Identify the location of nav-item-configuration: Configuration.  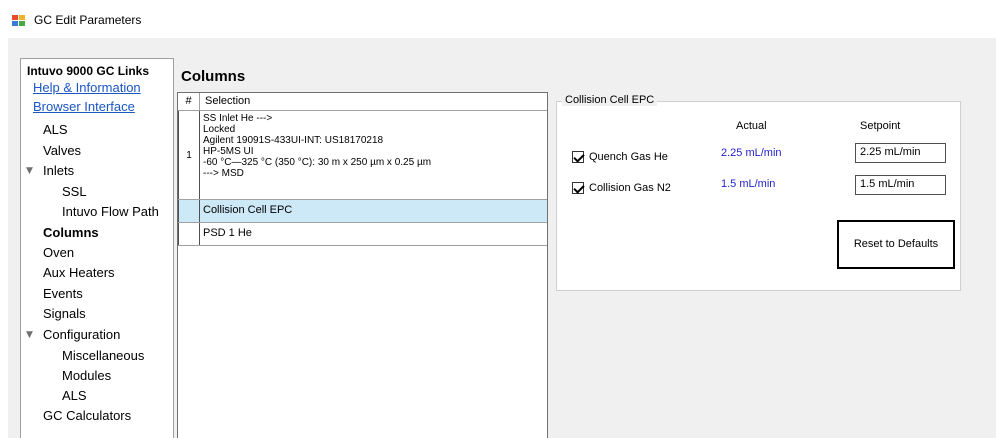
(81, 334).